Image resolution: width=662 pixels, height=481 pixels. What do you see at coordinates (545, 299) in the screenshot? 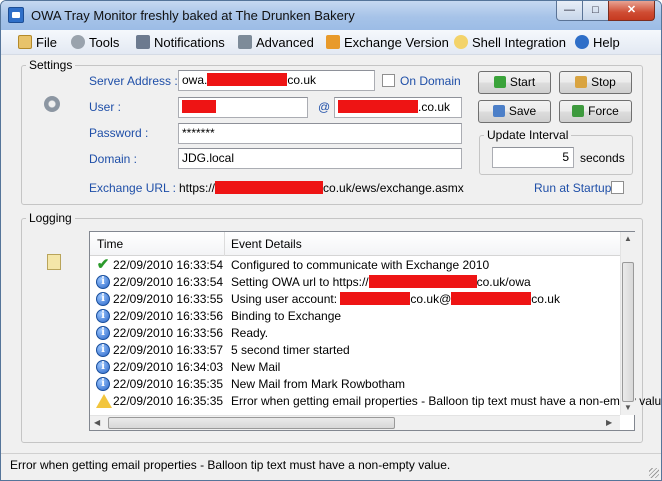
I see `row-event-suffix2: co.uk` at bounding box center [545, 299].